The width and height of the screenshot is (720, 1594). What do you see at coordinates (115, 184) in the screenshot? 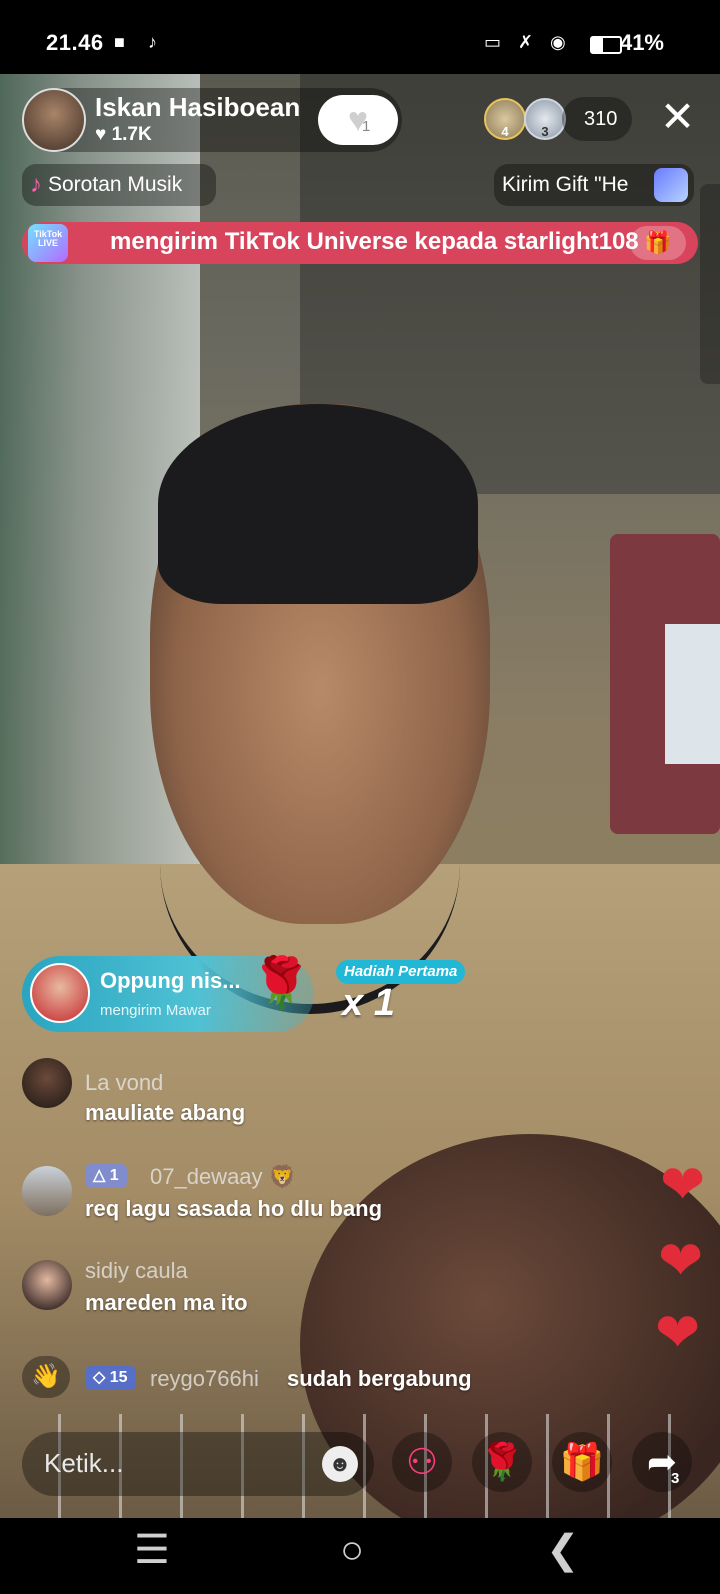
I see `music-highlight-label: Sorotan Musik` at bounding box center [115, 184].